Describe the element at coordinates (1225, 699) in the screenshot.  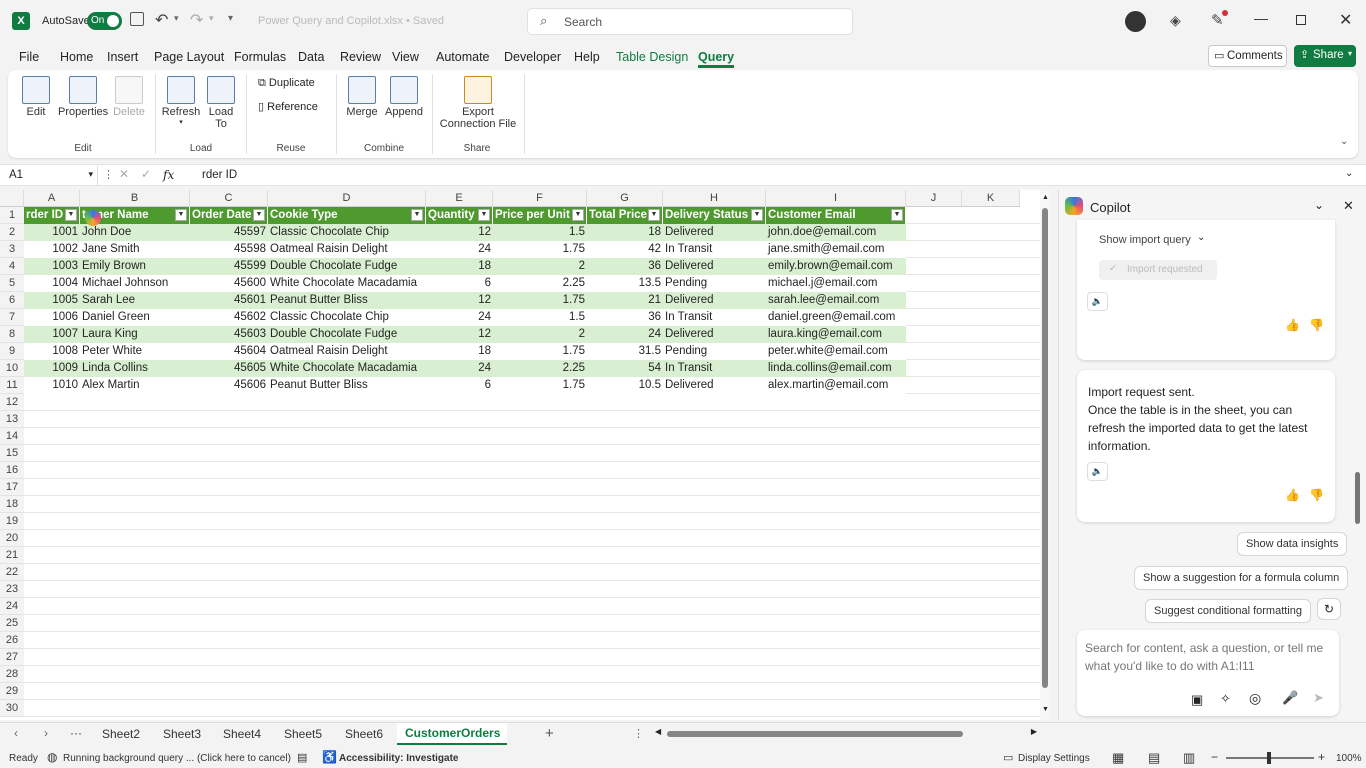
I see `prompts-icon: ✧` at that location.